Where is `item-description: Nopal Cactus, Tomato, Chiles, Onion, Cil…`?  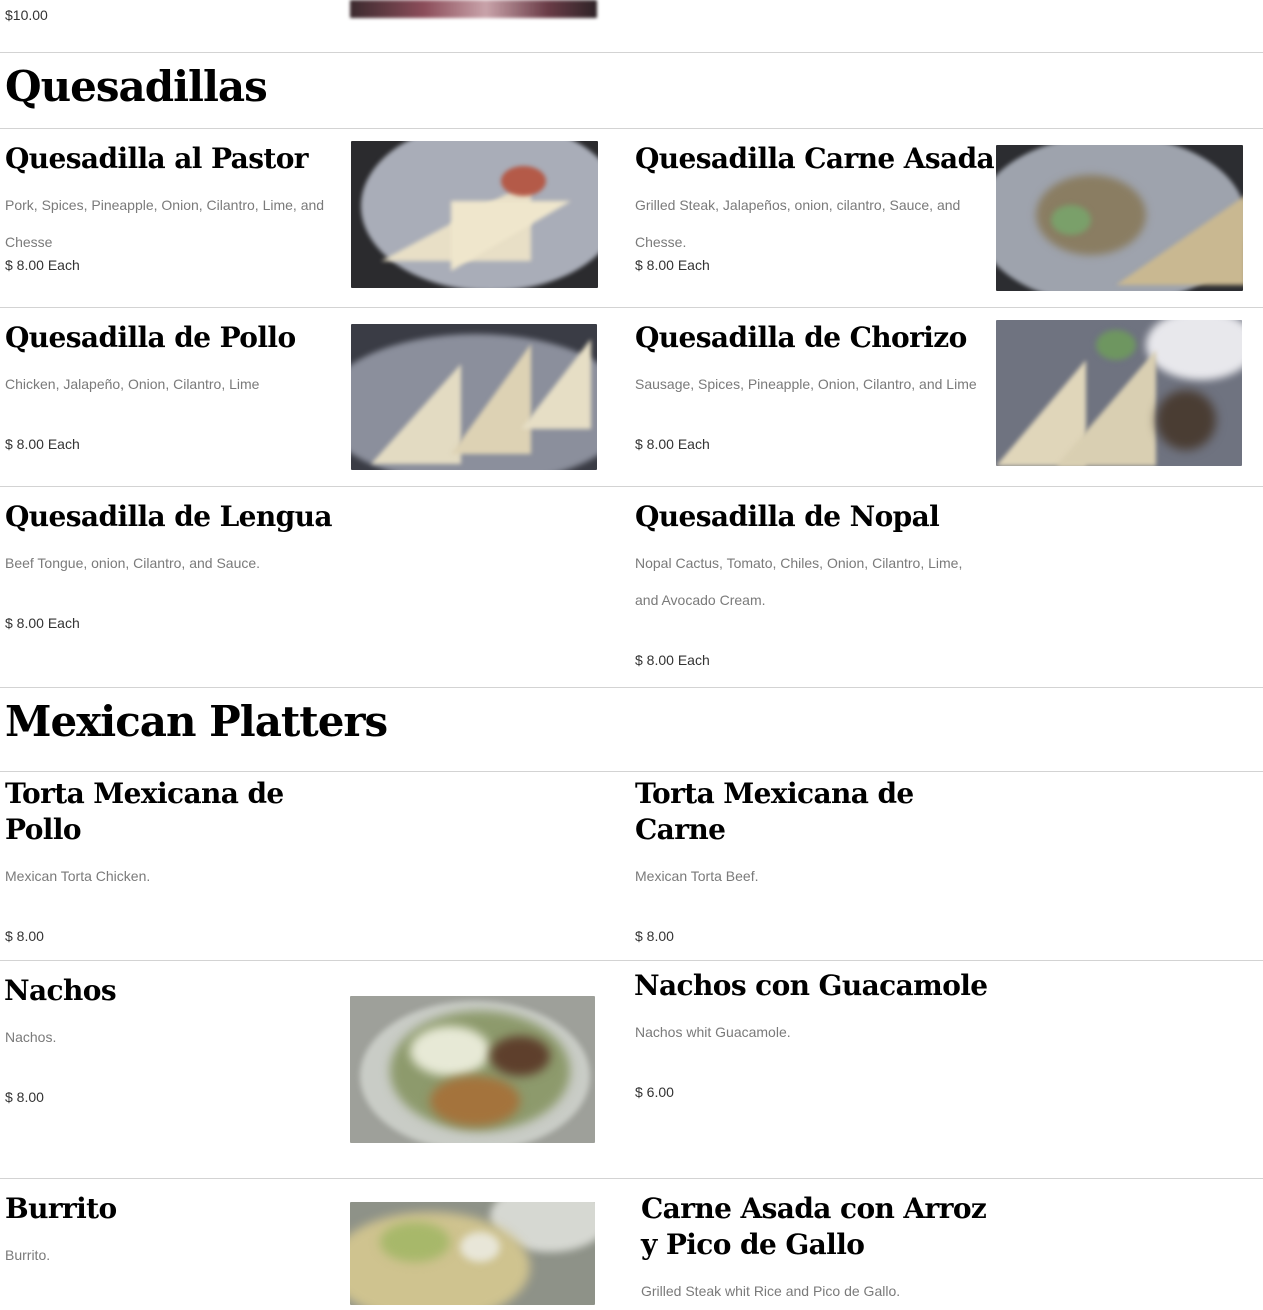
item-description: Nopal Cactus, Tomato, Chiles, Onion, Cil… is located at coordinates (799, 581).